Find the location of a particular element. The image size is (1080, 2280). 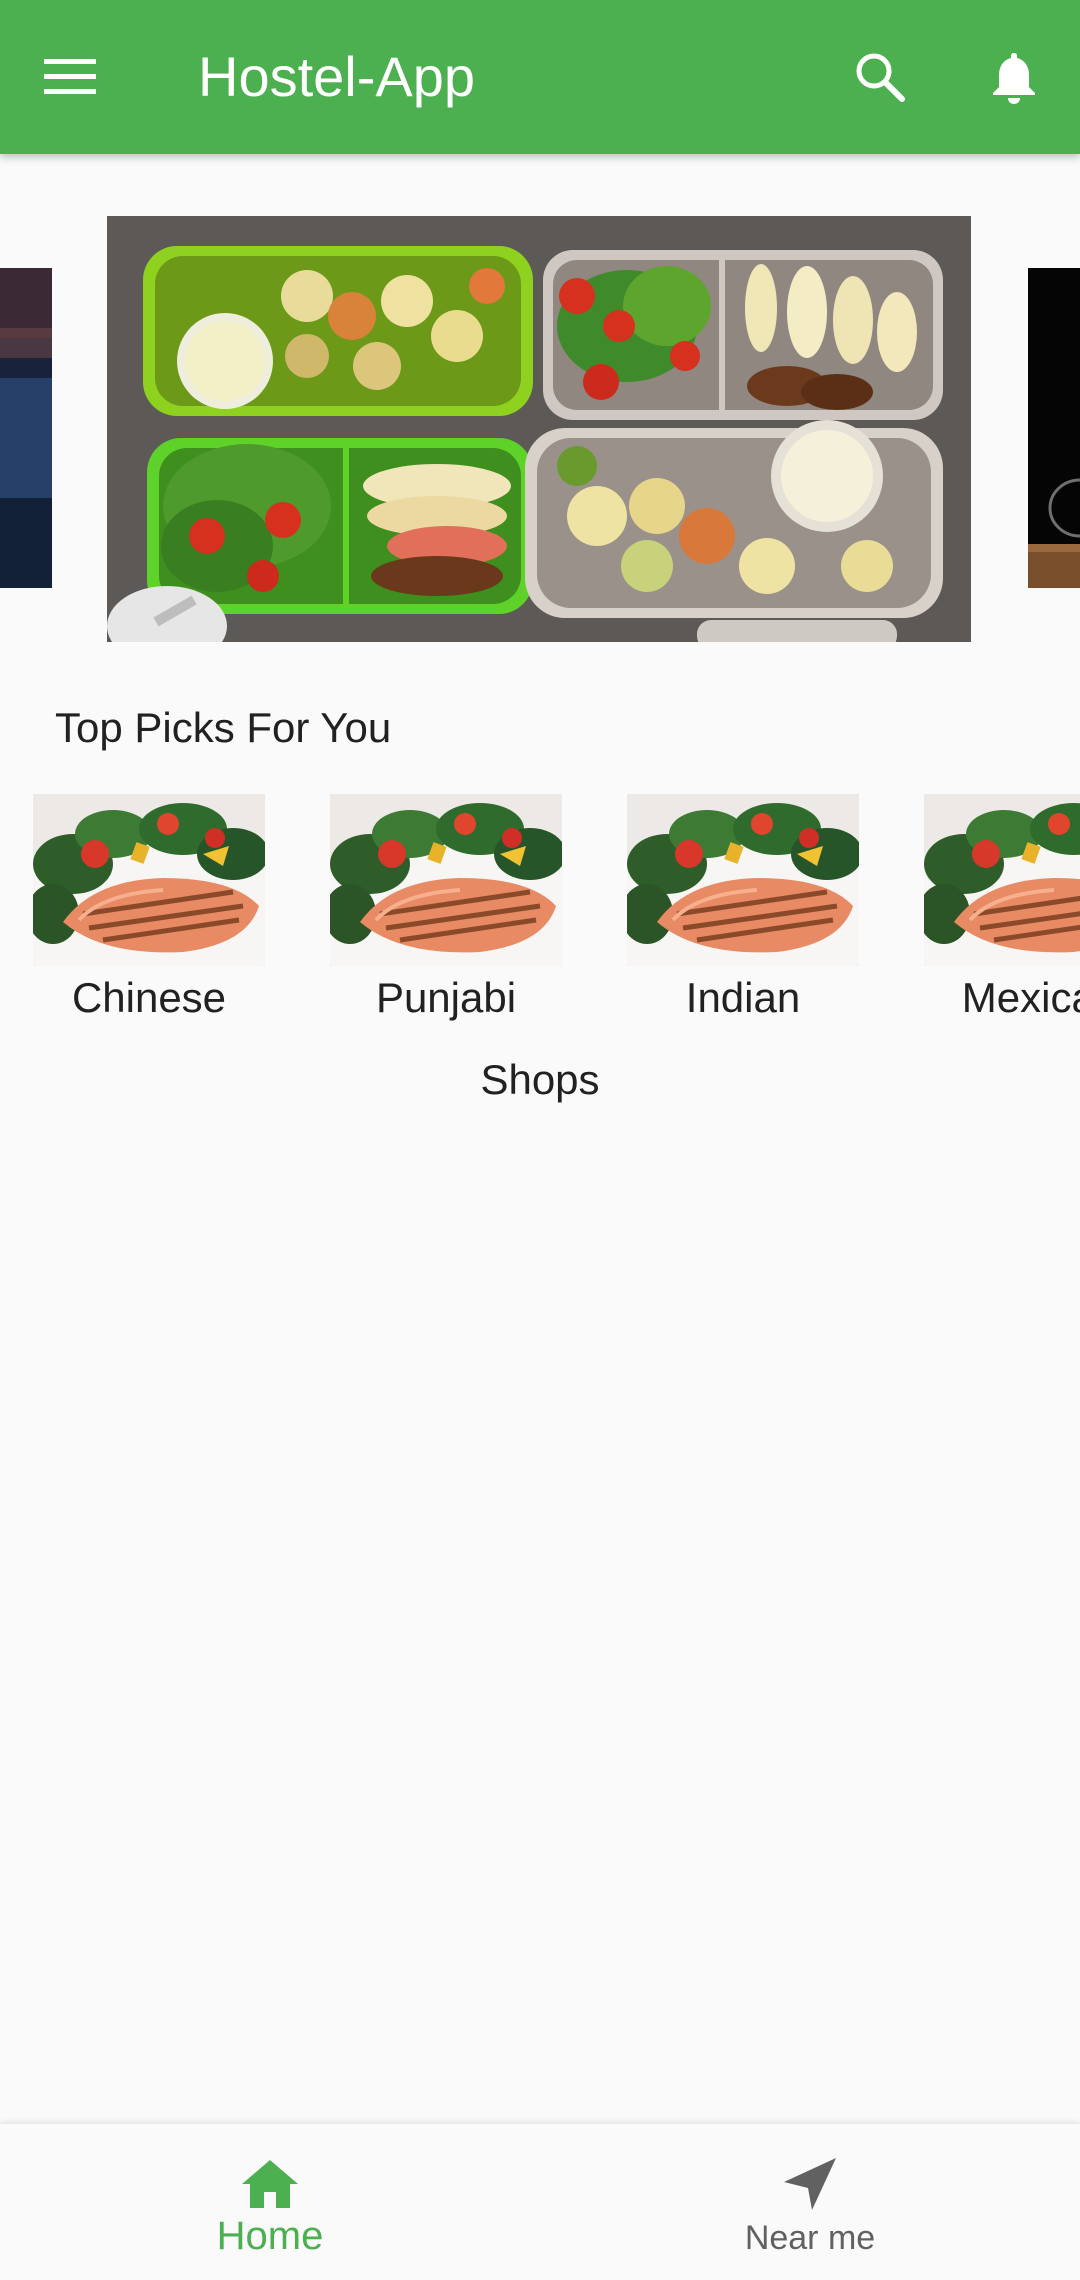

search-icon is located at coordinates (880, 77).